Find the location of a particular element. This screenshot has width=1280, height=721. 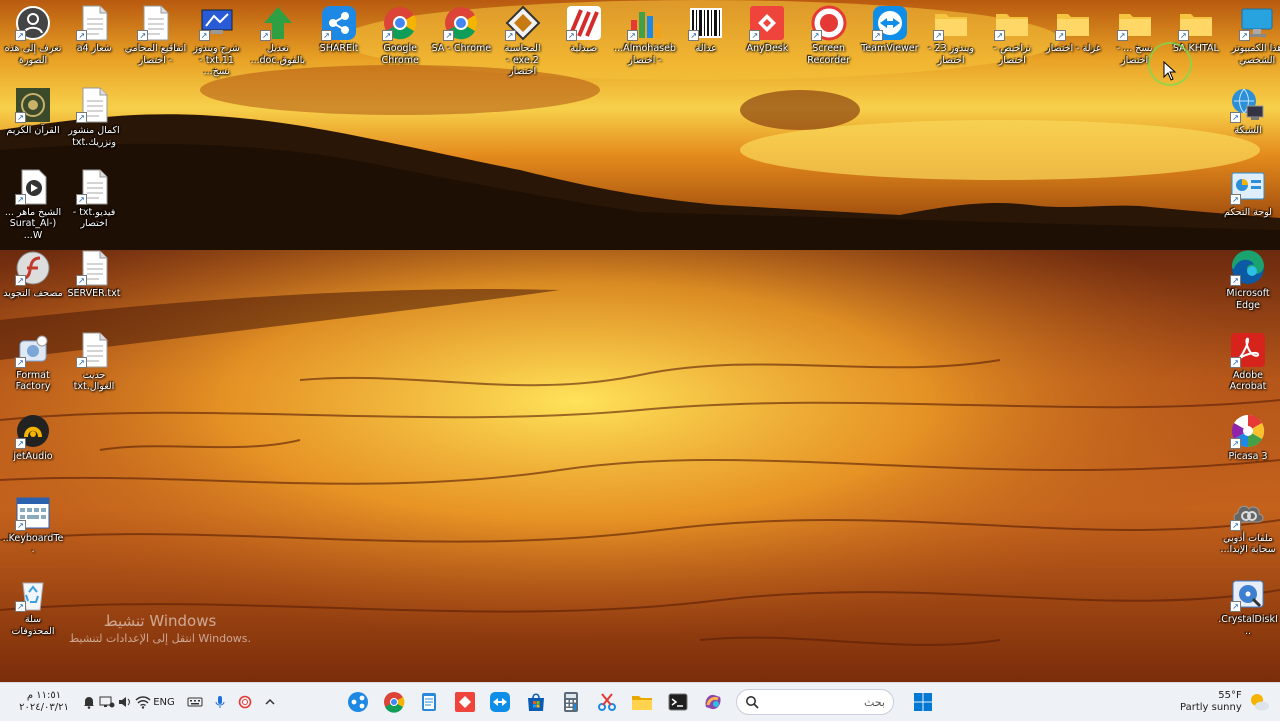

keyboard-icon is located at coordinates (195, 702).